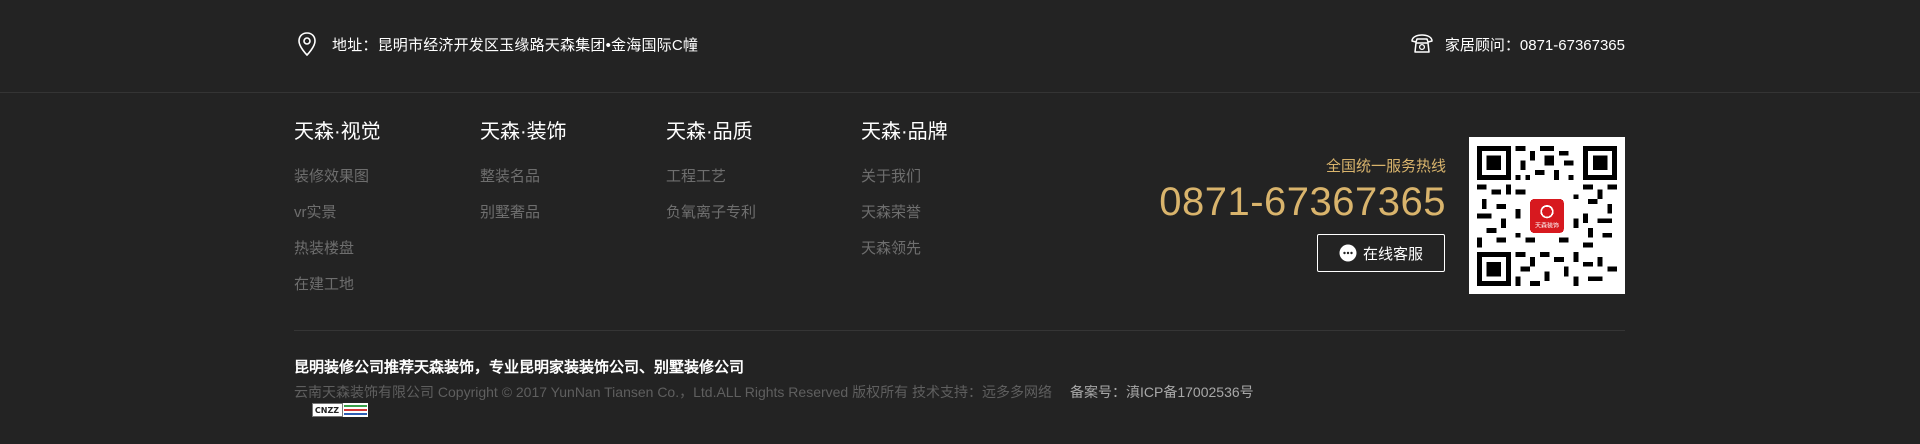 This screenshot has width=1920, height=444. Describe the element at coordinates (711, 221) in the screenshot. I see `link-patent: 负氧离子专利` at that location.